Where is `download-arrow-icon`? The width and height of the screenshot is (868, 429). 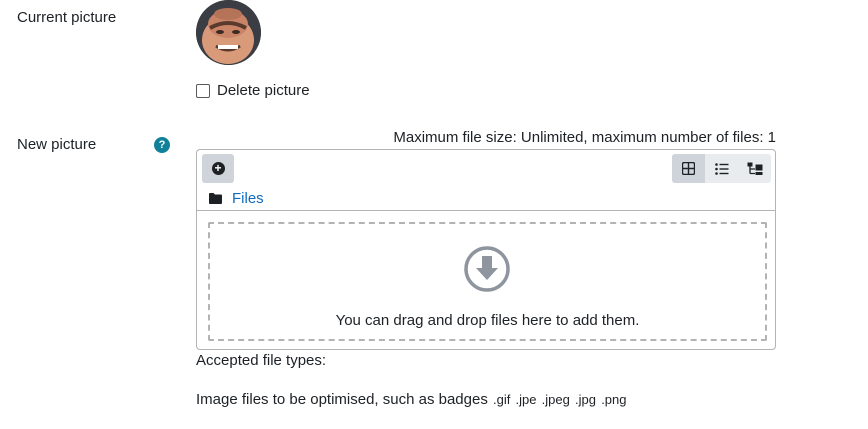 download-arrow-icon is located at coordinates (487, 269).